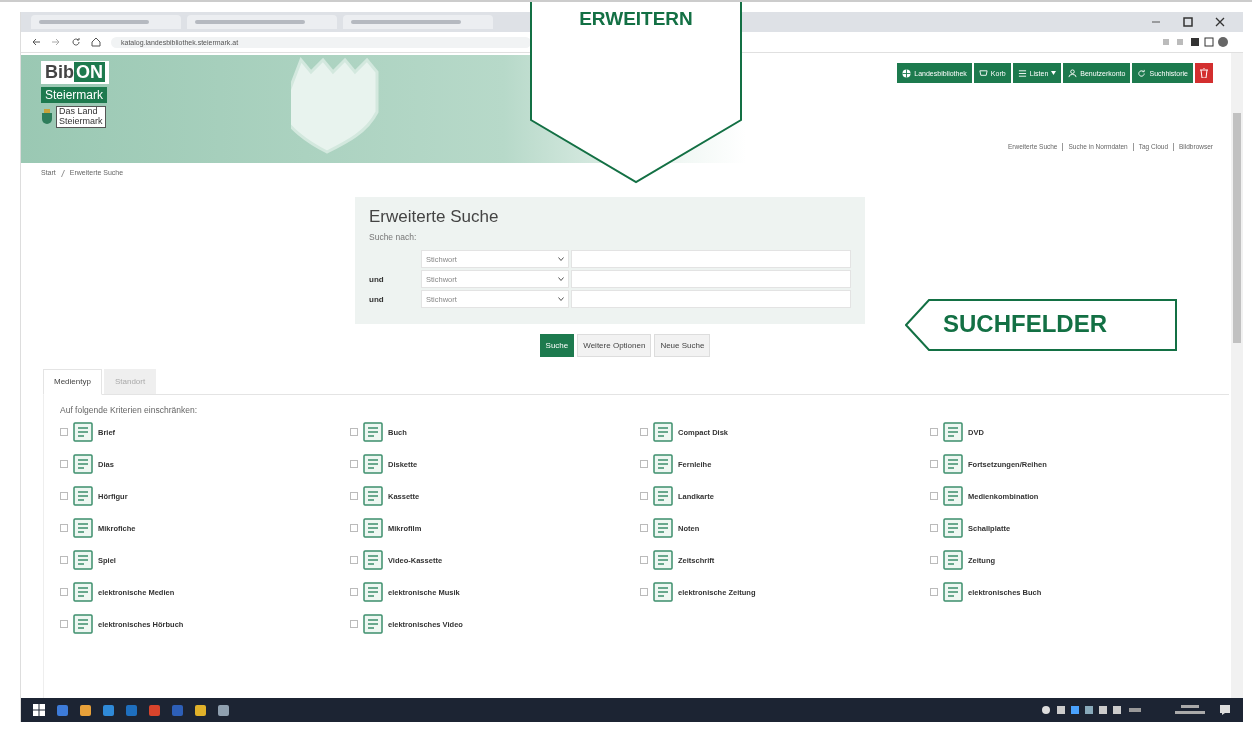 The width and height of the screenshot is (1252, 742). What do you see at coordinates (907, 73) in the screenshot?
I see `globe-icon` at bounding box center [907, 73].